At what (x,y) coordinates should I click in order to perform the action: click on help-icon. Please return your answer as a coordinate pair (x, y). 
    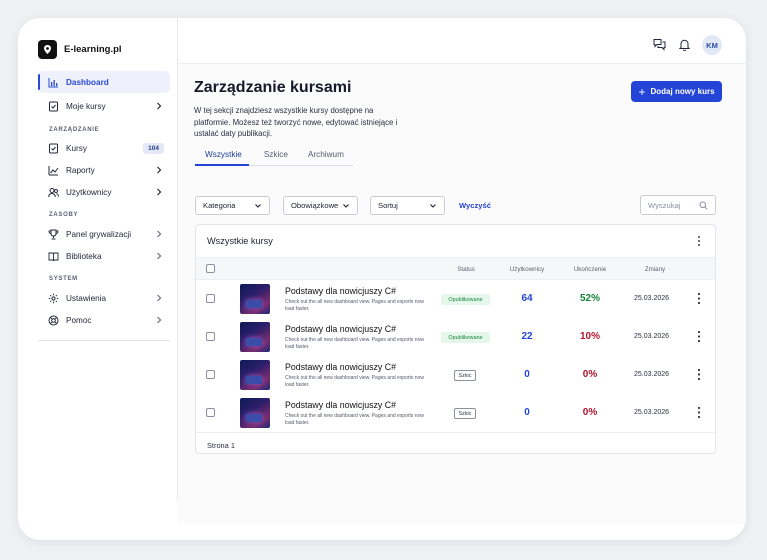
    Looking at the image, I should click on (53, 320).